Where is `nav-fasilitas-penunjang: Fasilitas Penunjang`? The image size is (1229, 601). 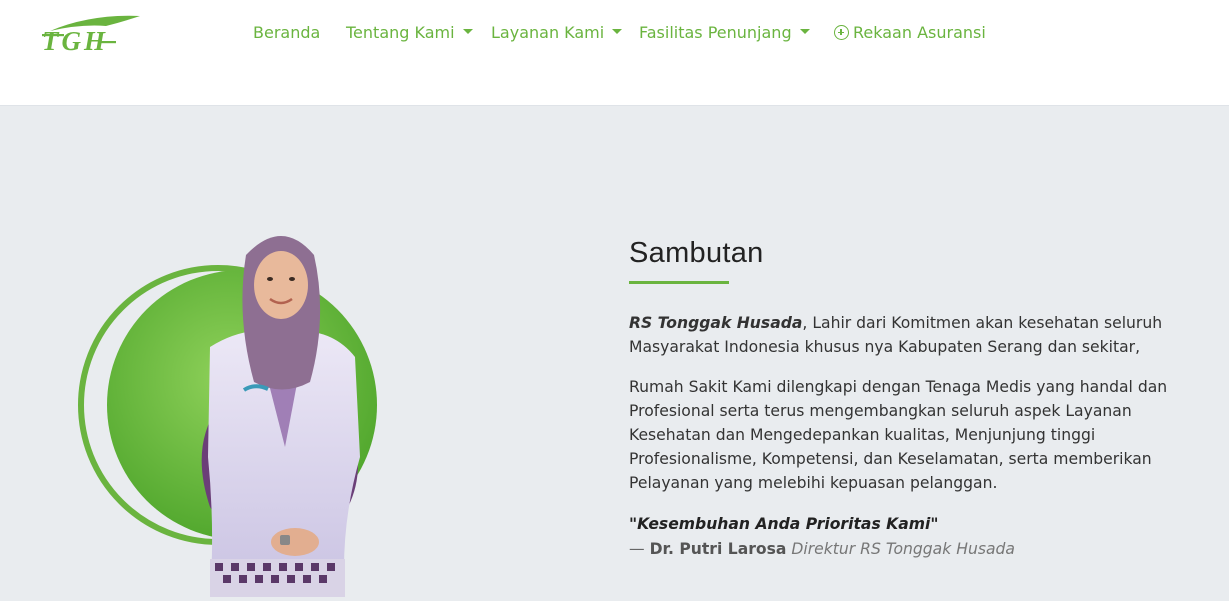 nav-fasilitas-penunjang: Fasilitas Penunjang is located at coordinates (724, 33).